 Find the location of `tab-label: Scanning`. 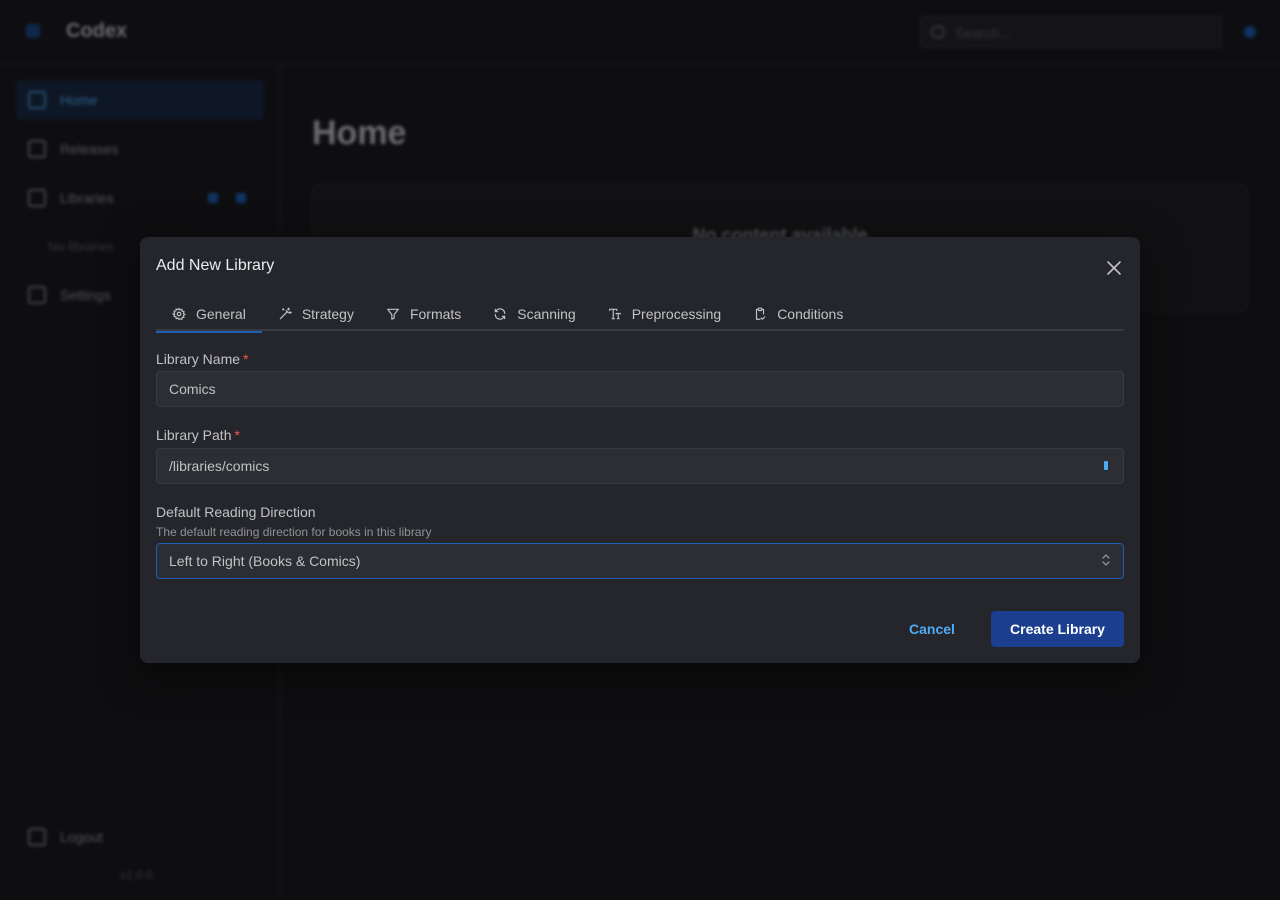

tab-label: Scanning is located at coordinates (546, 314).